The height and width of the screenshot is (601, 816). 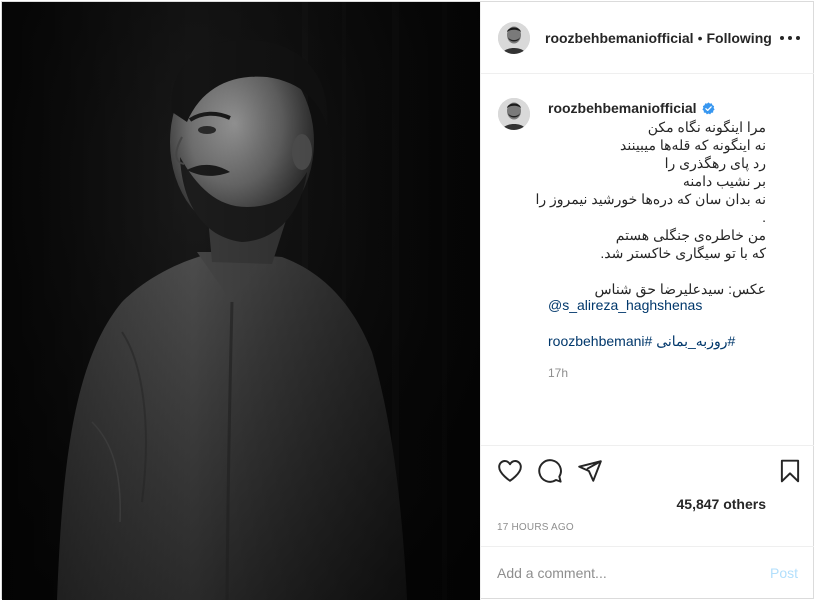 I want to click on avatar-image, so click(x=514, y=38).